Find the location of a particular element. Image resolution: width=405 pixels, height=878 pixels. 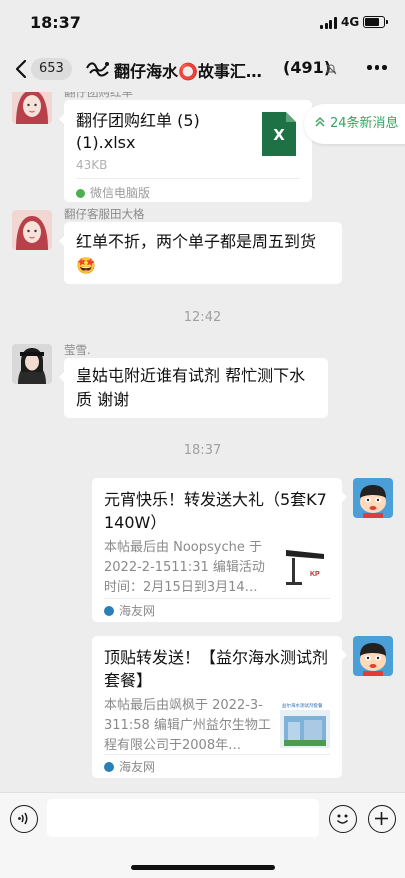

status-time: 18:37 is located at coordinates (55, 22).